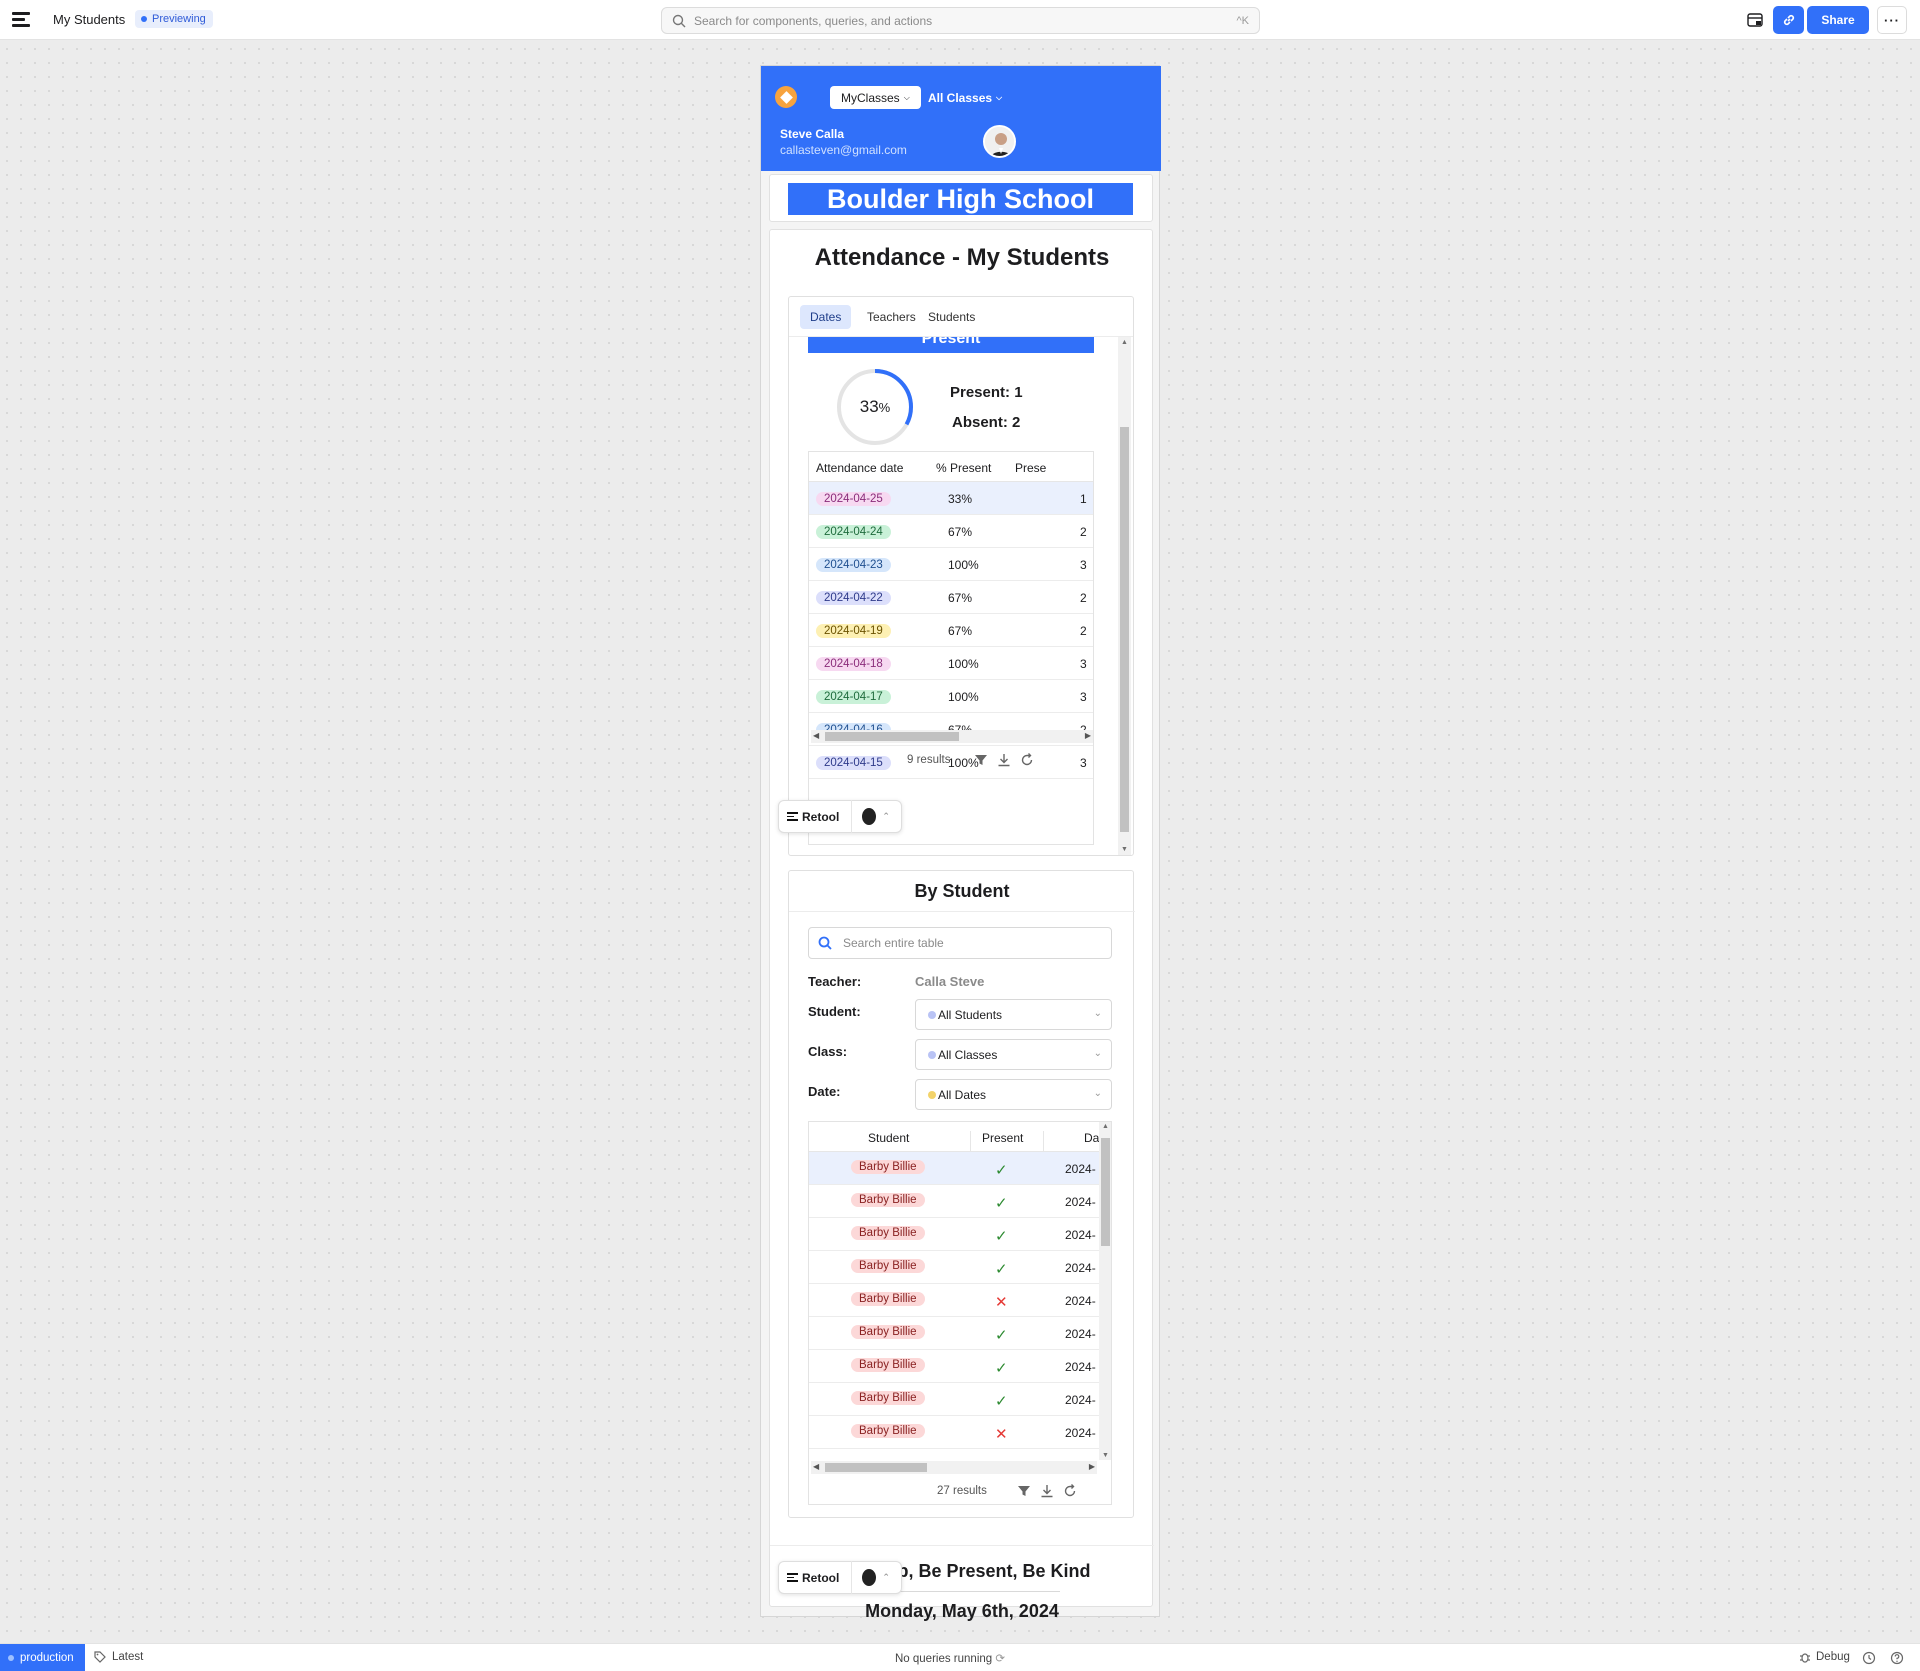 The height and width of the screenshot is (1671, 1920). Describe the element at coordinates (1013, 1054) in the screenshot. I see `class-select: All Classes ⌄` at that location.